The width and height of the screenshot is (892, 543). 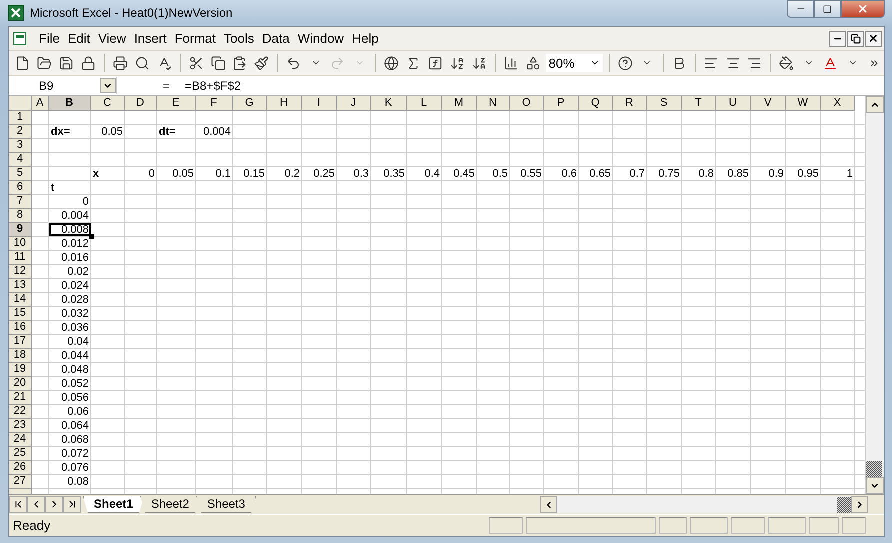 What do you see at coordinates (20, 202) in the screenshot?
I see `row-header: 7` at bounding box center [20, 202].